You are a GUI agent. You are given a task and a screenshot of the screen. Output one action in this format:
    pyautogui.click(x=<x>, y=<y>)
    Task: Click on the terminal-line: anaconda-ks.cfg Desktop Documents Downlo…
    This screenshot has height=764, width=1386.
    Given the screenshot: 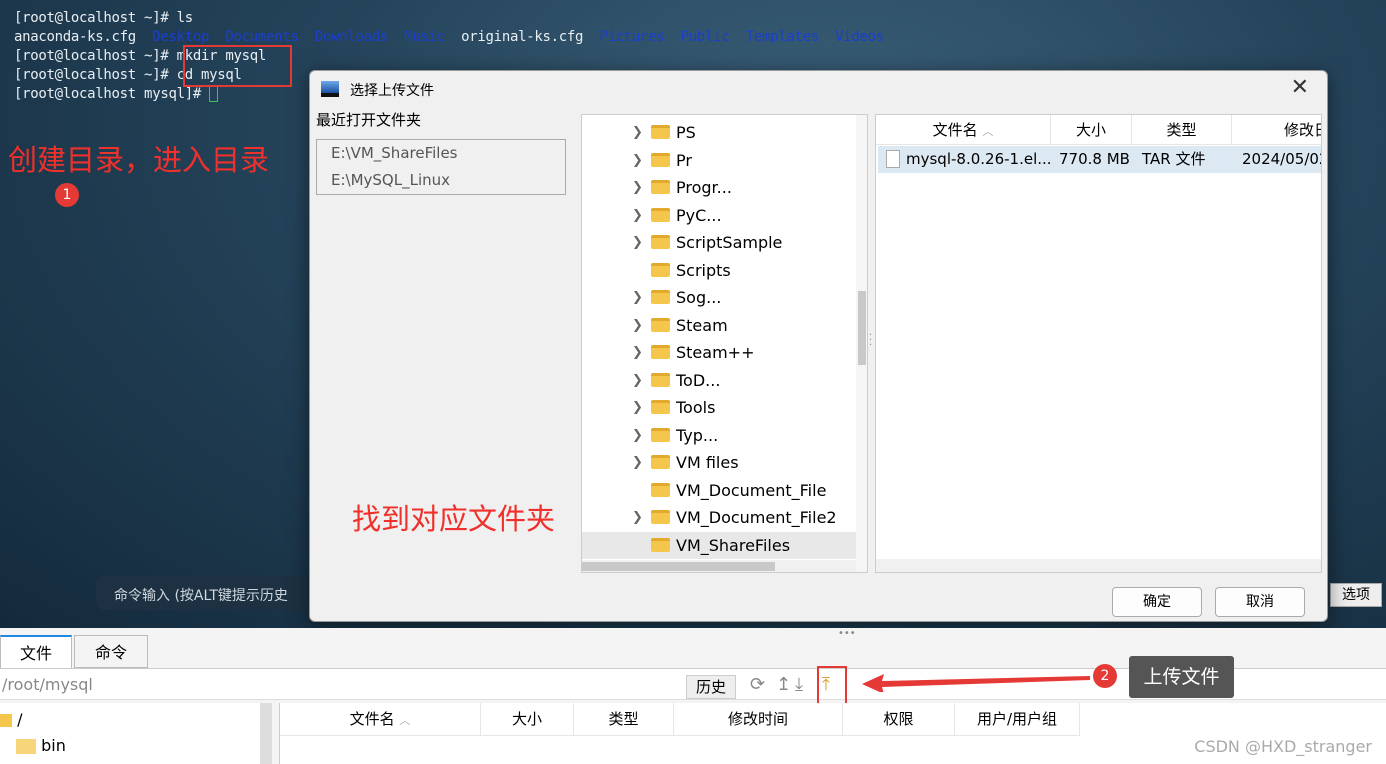 What is the action you would take?
    pyautogui.click(x=457, y=37)
    